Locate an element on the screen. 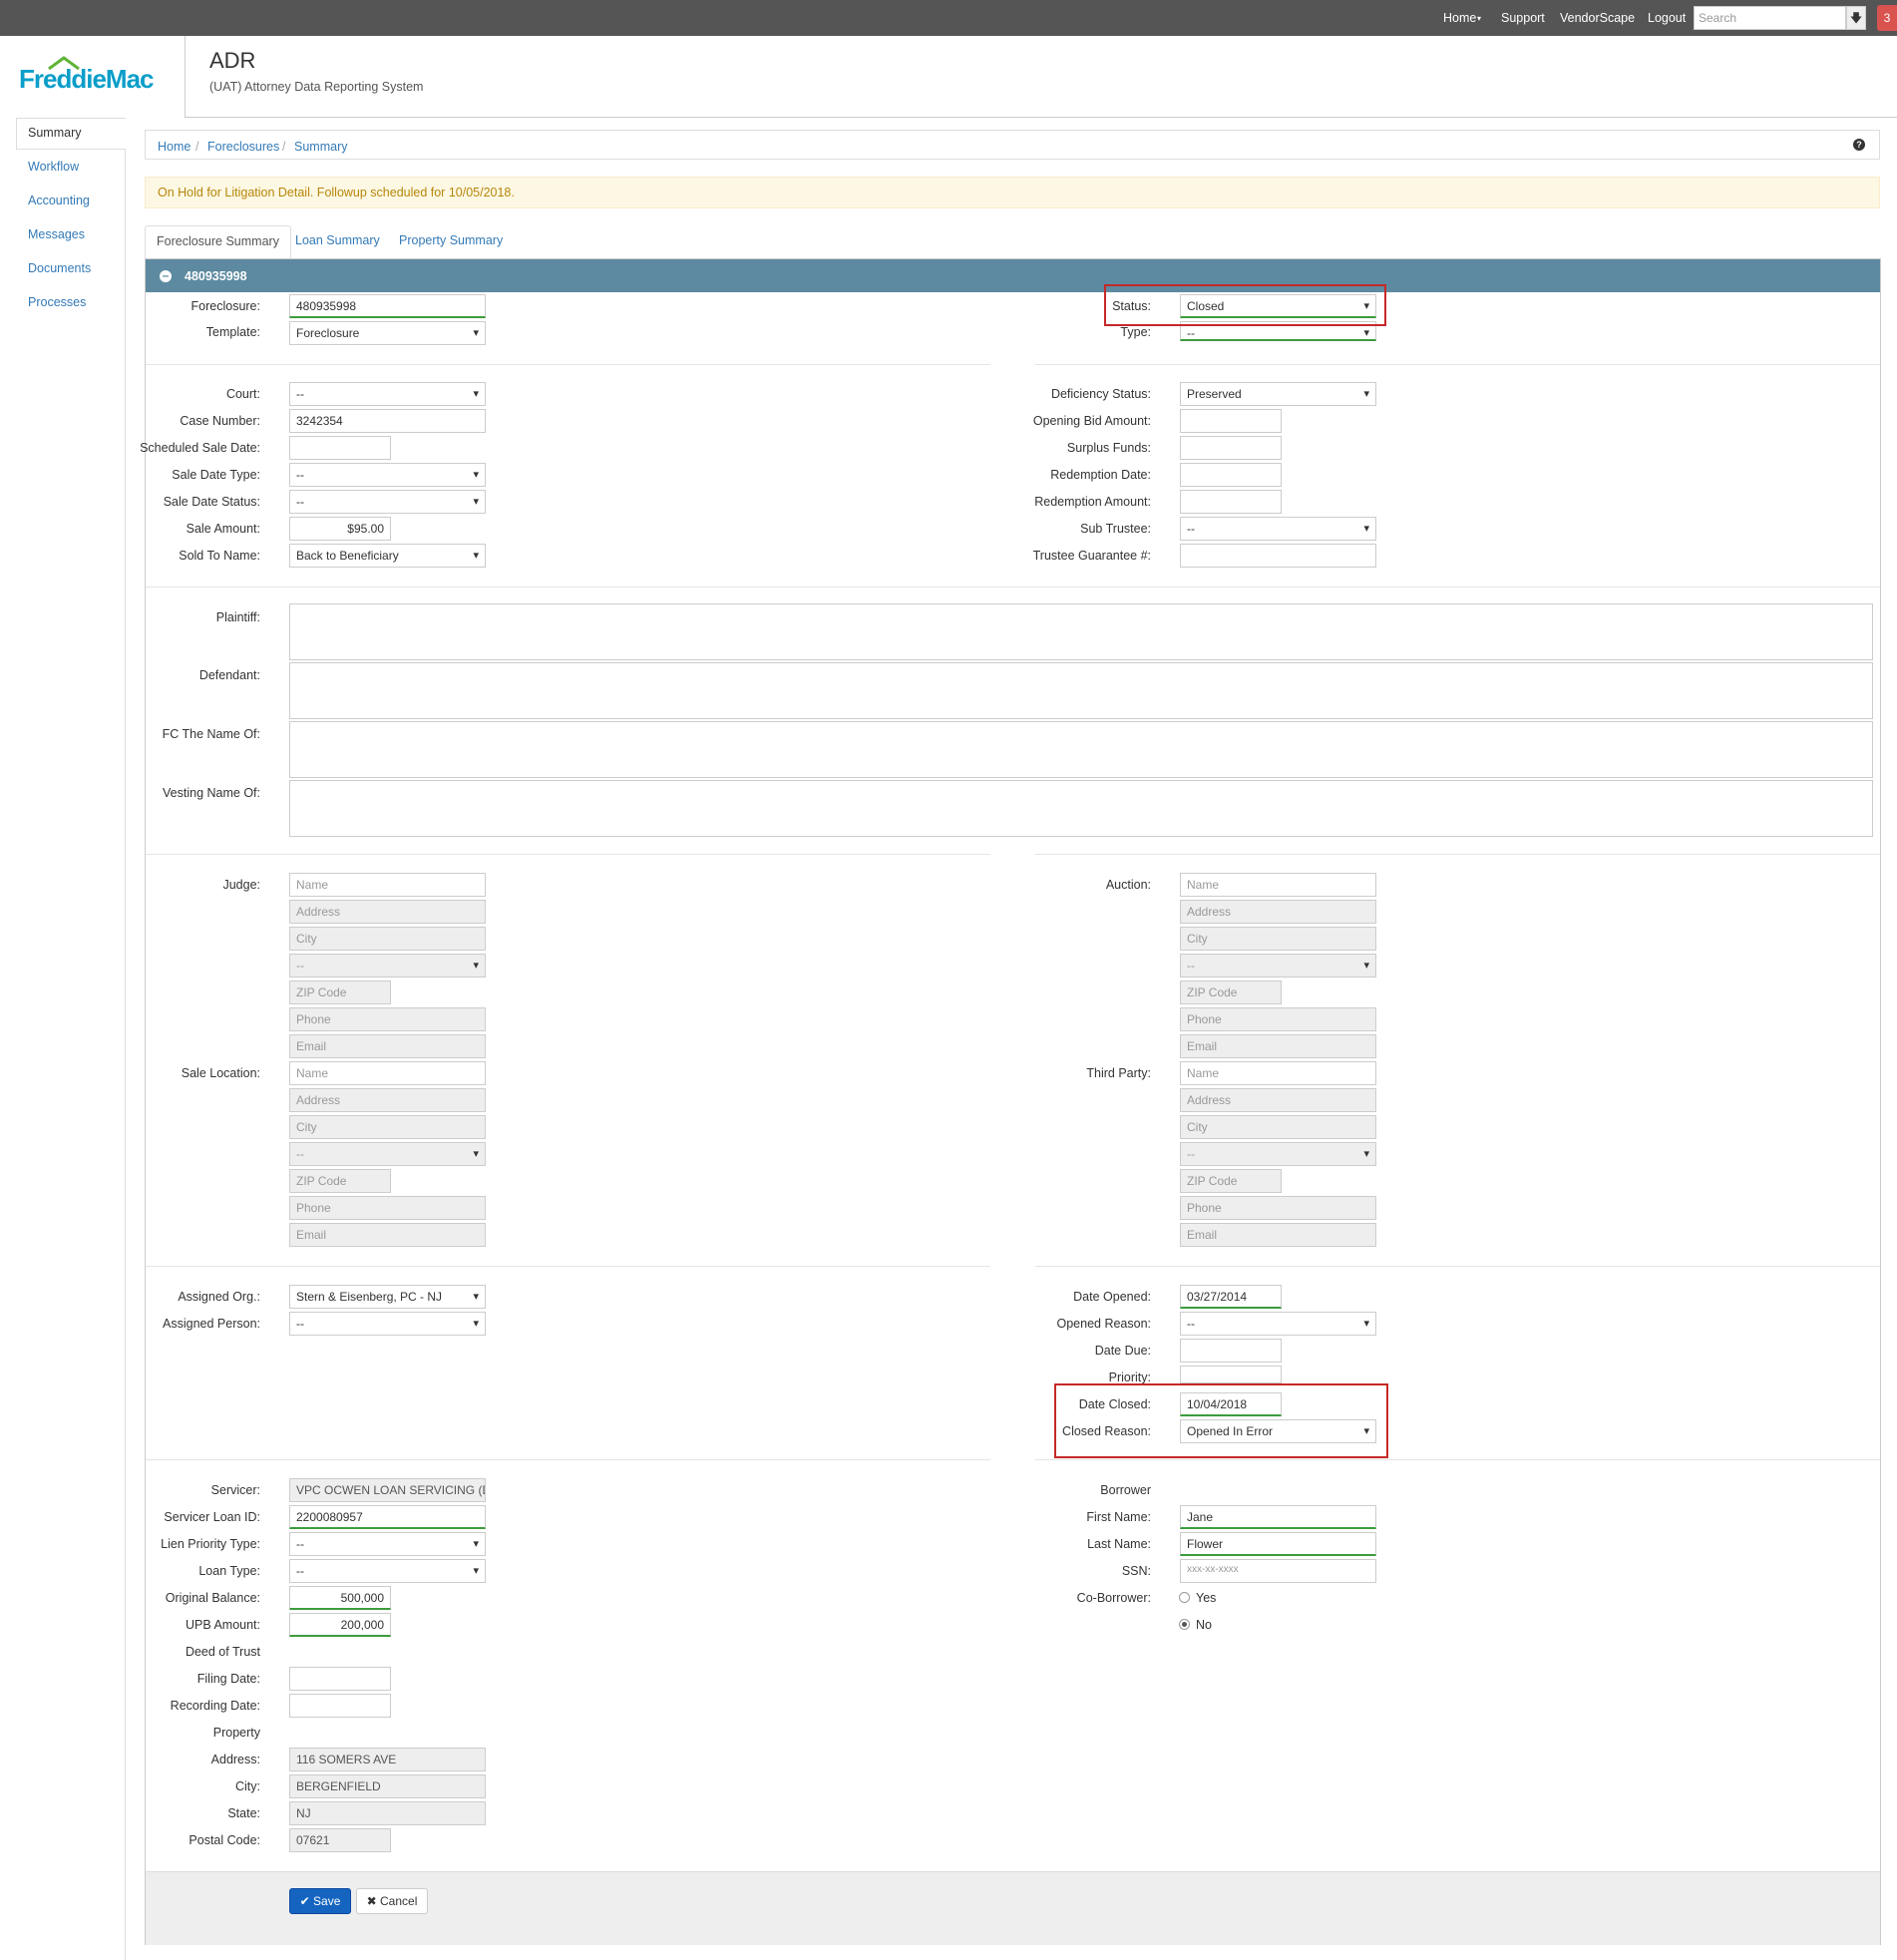  third-party-name-field: Name is located at coordinates (1278, 1073).